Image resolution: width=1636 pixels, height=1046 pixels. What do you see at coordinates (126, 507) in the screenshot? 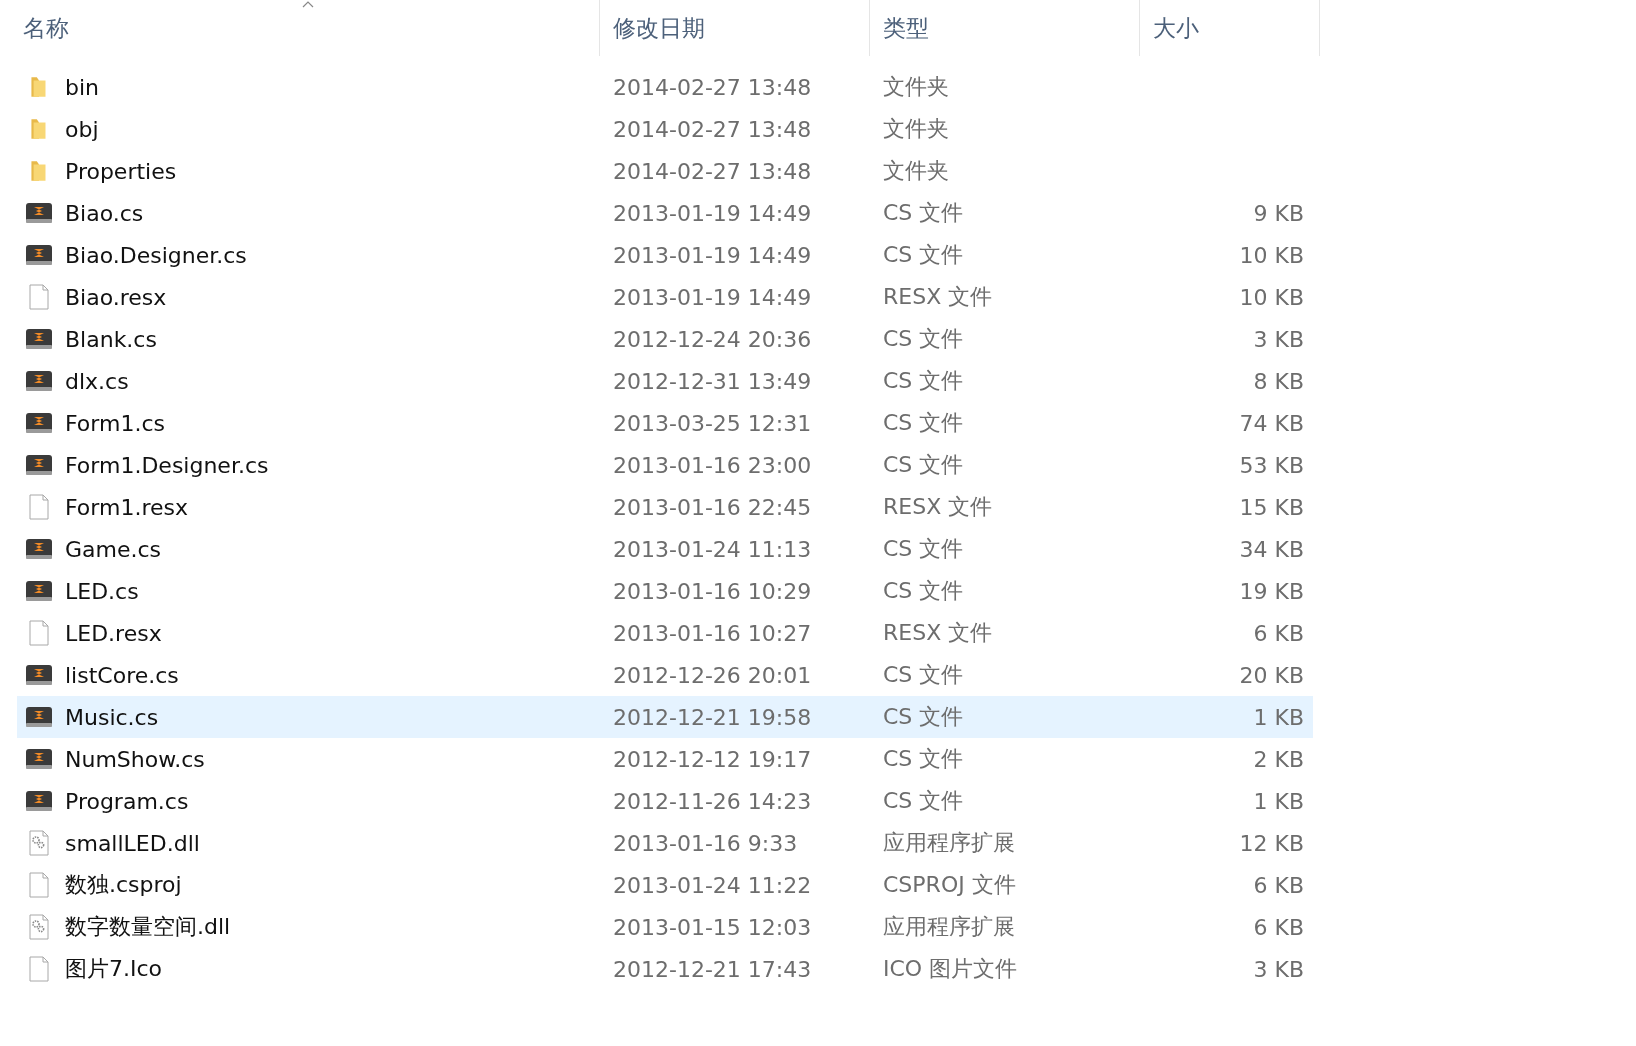
I see `file-name: Form1.resx` at bounding box center [126, 507].